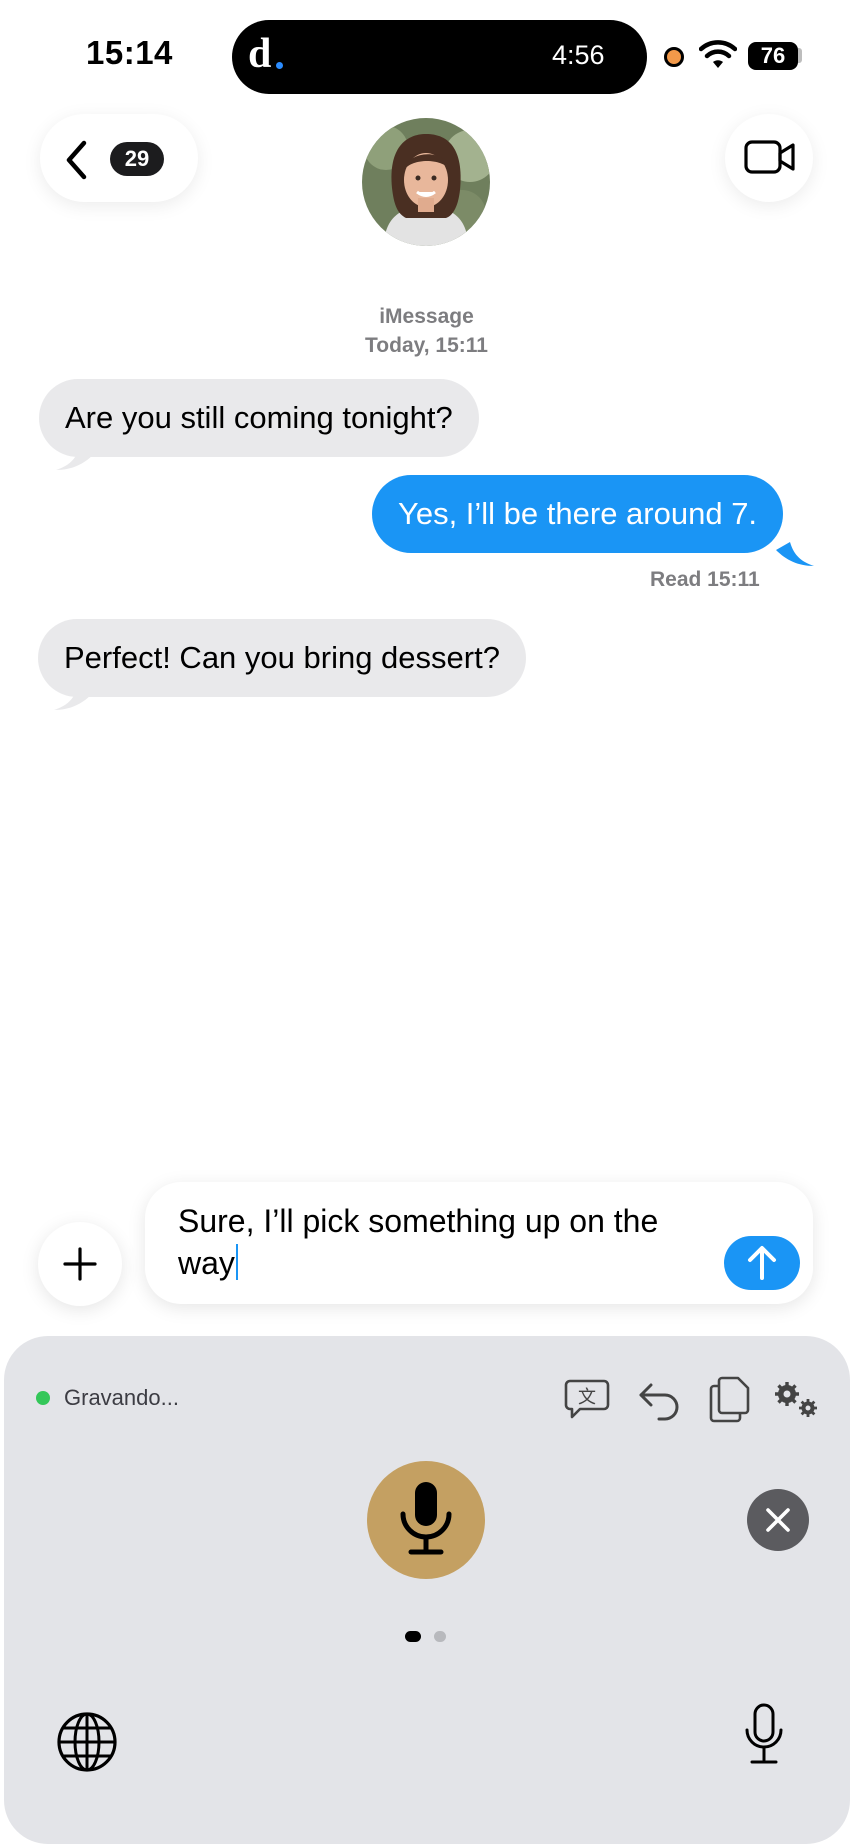 Image resolution: width=853 pixels, height=1844 pixels. What do you see at coordinates (773, 56) in the screenshot?
I see `battery-level: 76` at bounding box center [773, 56].